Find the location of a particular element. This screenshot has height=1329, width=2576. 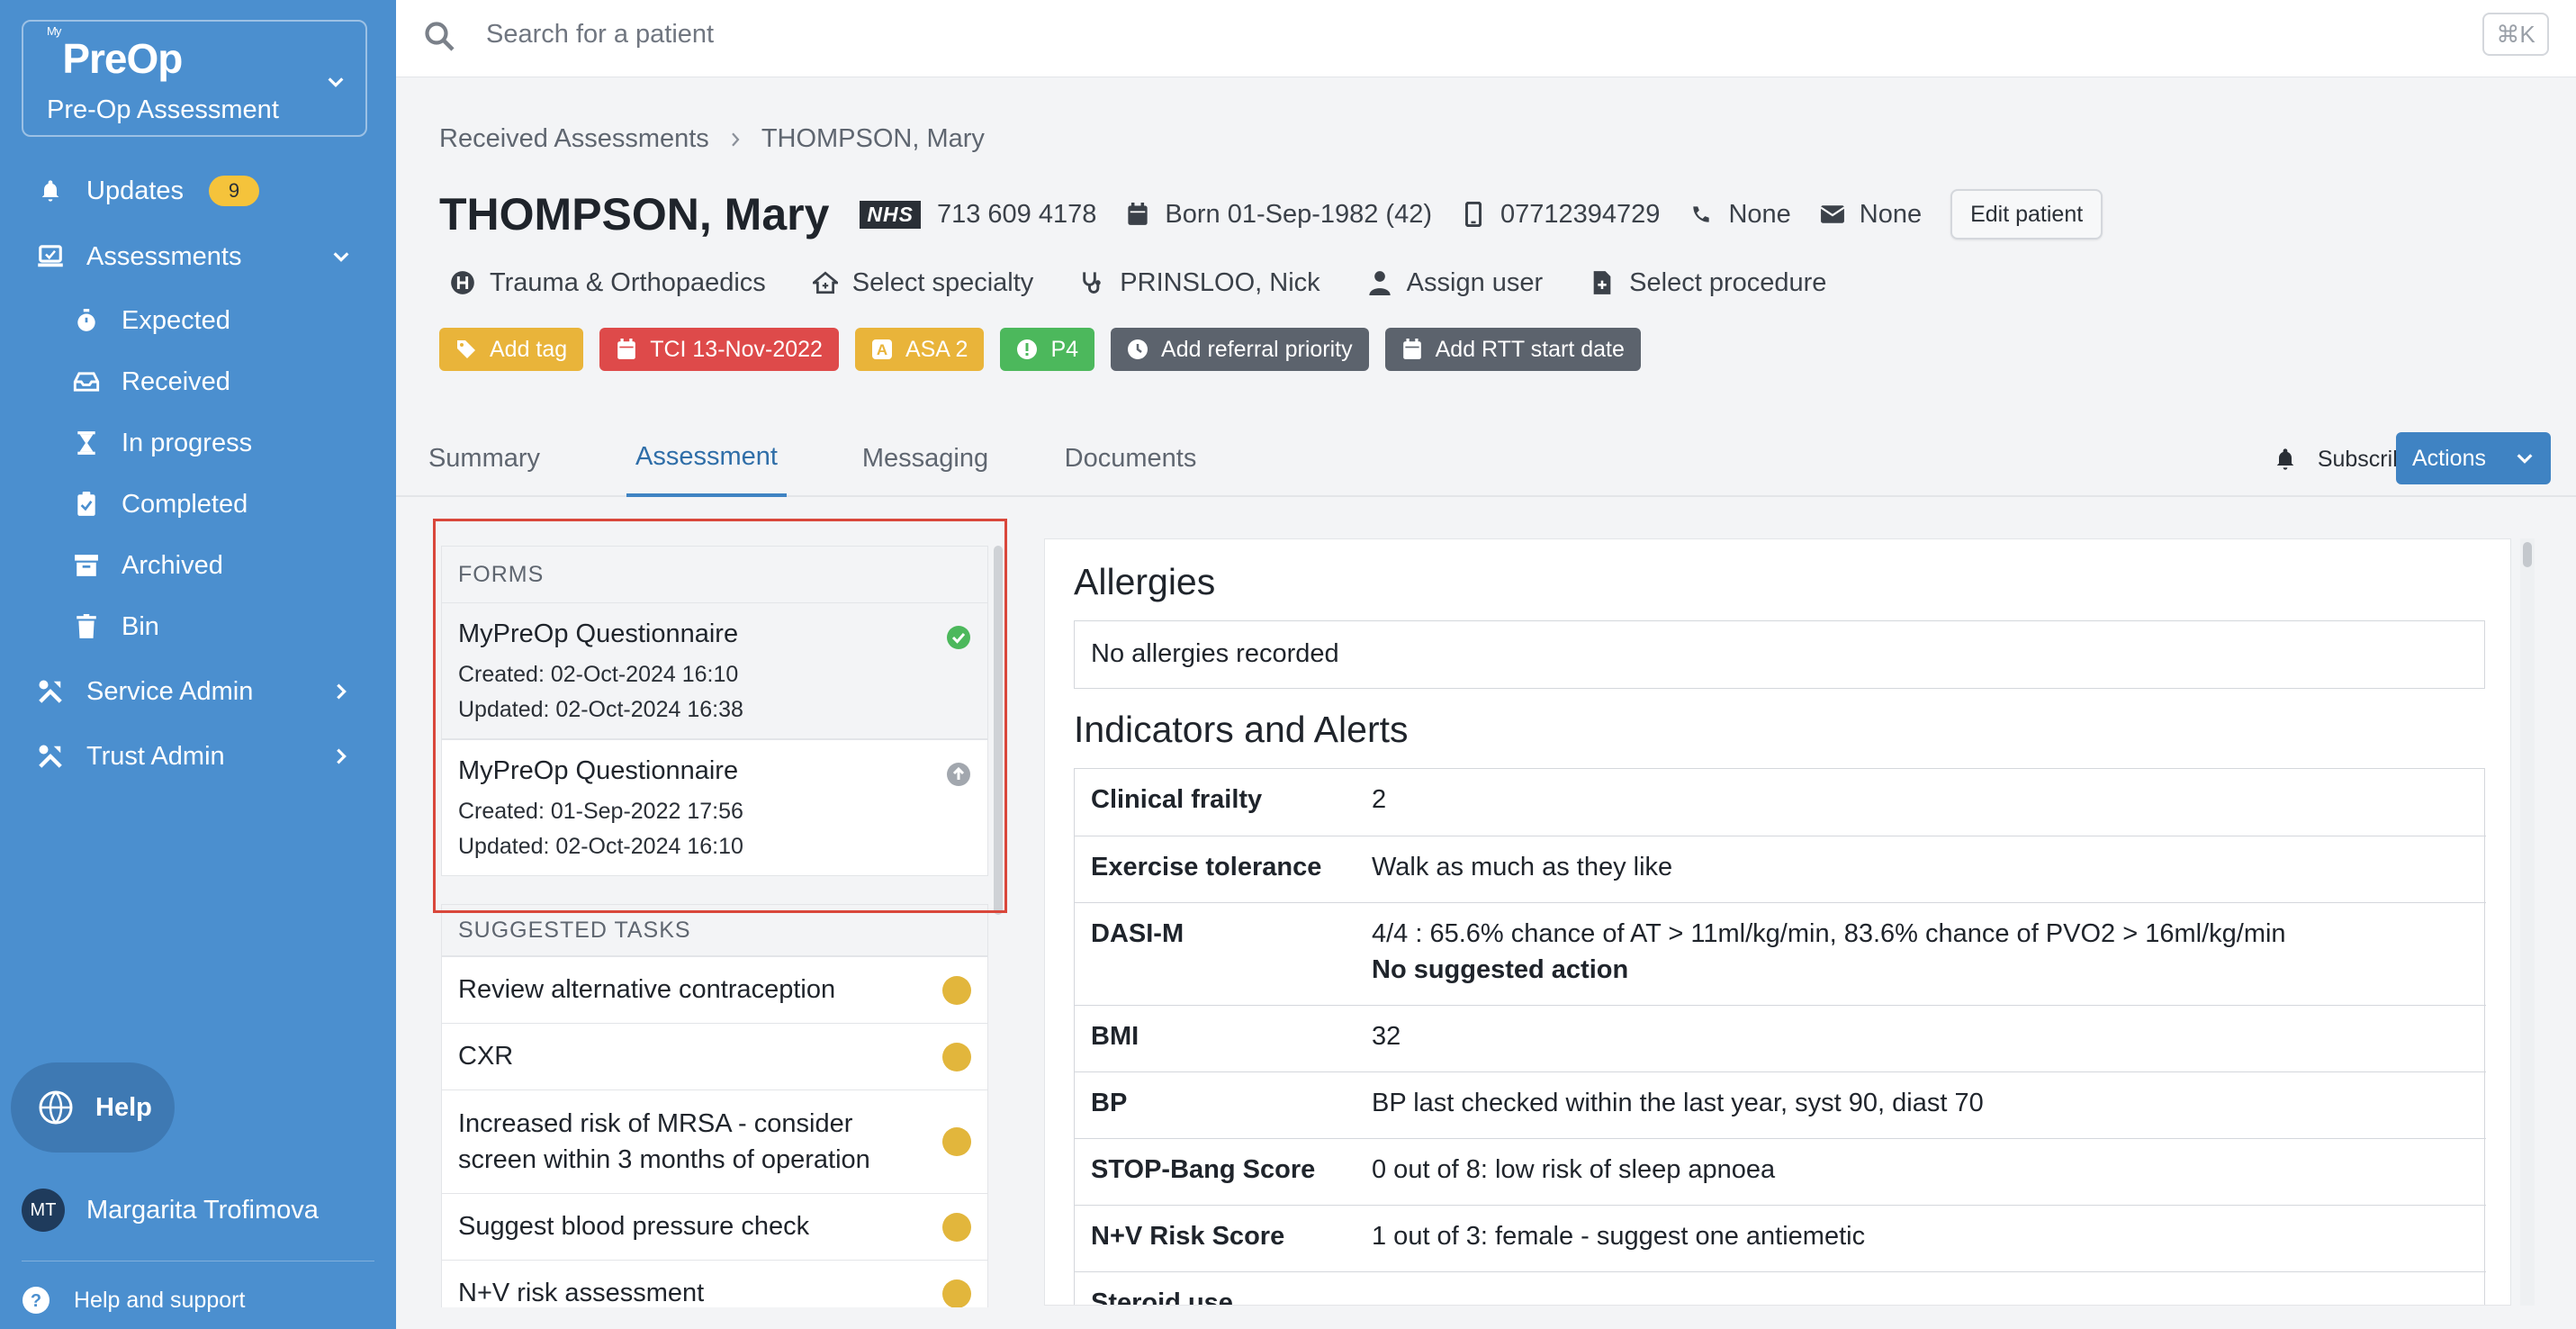

sidebar-item-trust-admin: Trust Admin is located at coordinates (198, 756).